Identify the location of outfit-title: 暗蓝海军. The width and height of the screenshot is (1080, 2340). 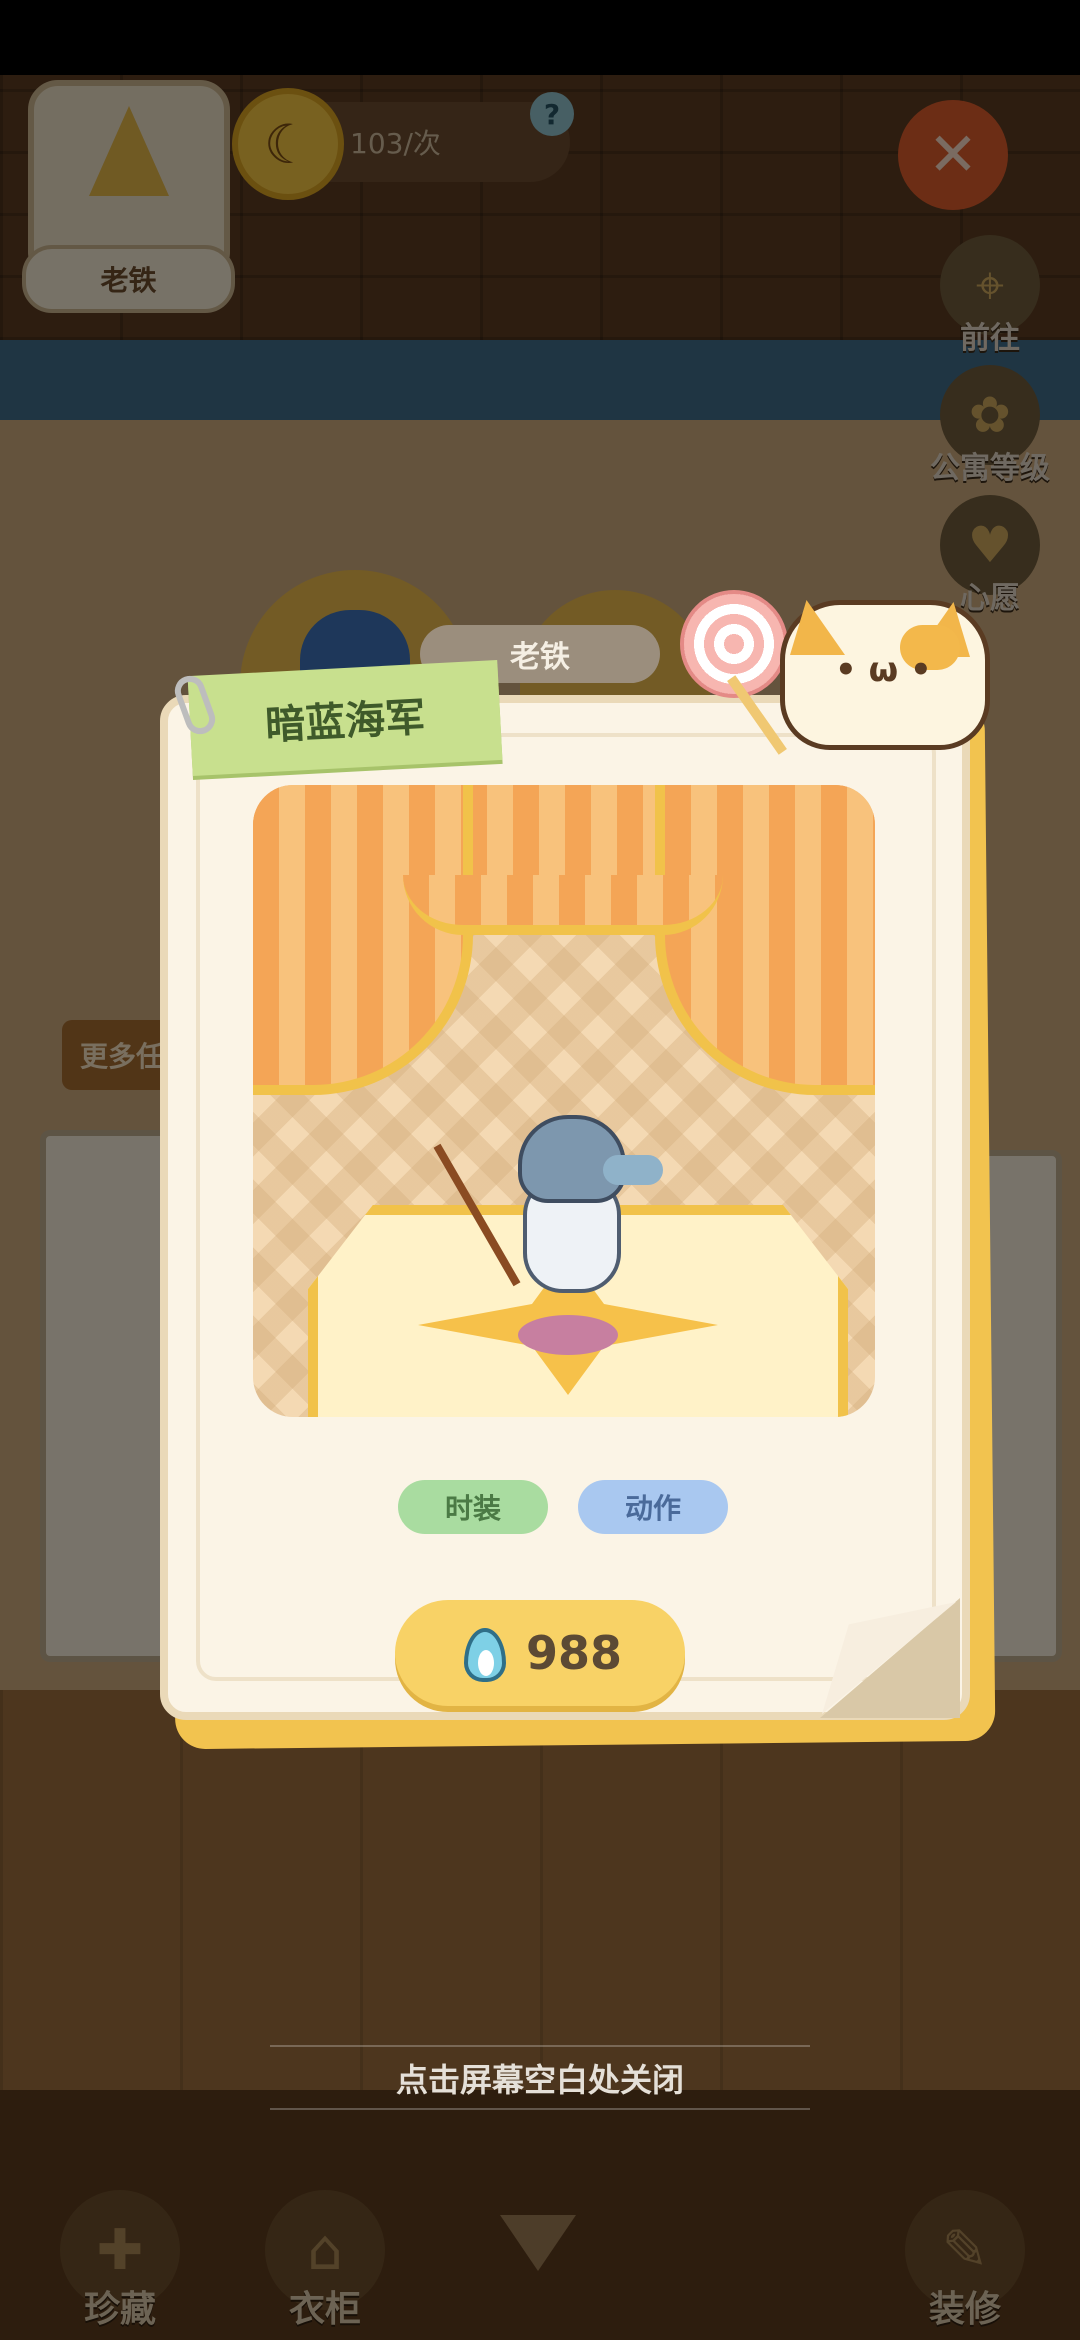
(345, 718).